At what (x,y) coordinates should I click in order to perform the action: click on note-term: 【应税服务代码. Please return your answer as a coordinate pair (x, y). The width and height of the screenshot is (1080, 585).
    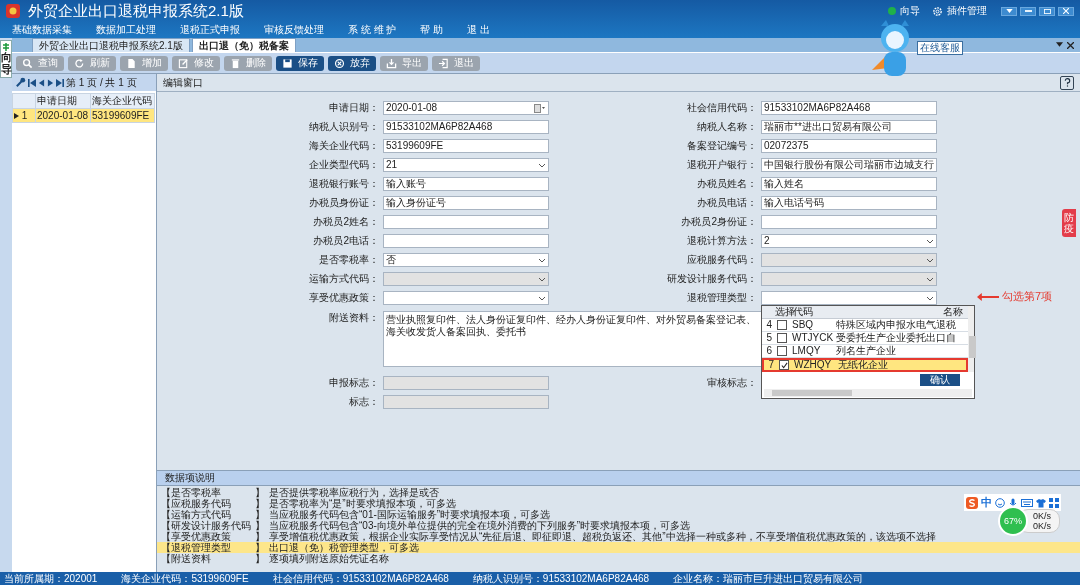
    Looking at the image, I should click on (196, 503).